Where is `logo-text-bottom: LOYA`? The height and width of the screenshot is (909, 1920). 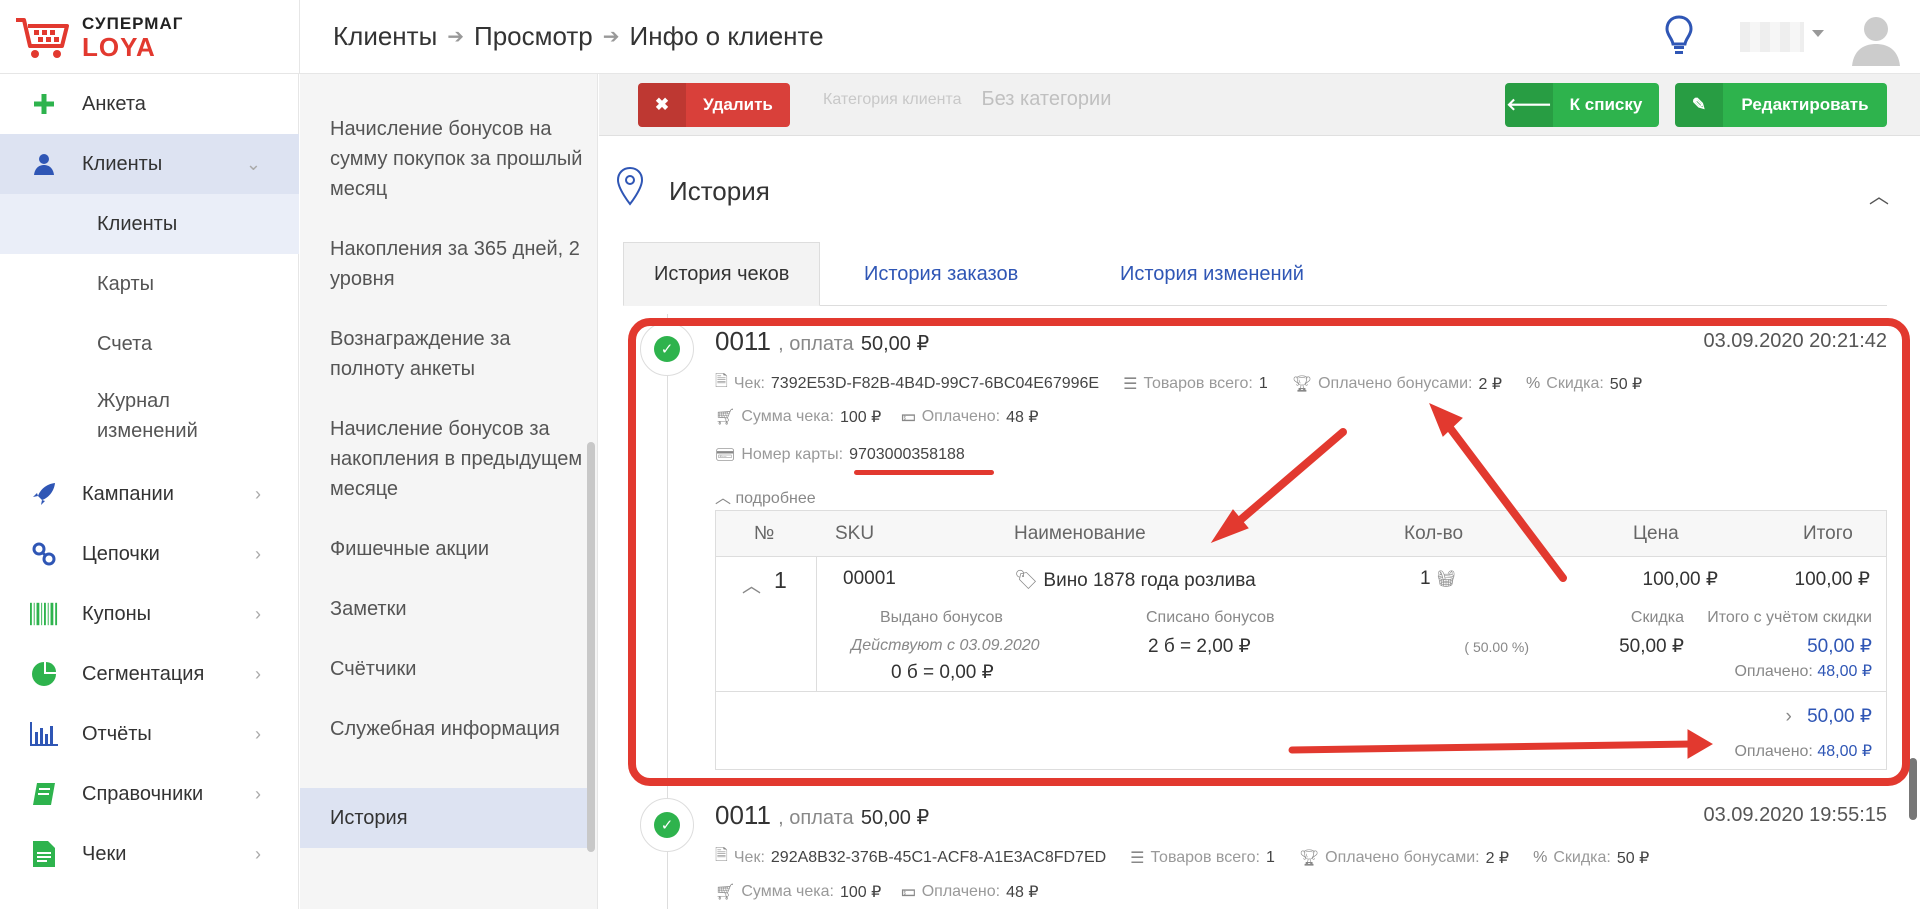 logo-text-bottom: LOYA is located at coordinates (119, 47).